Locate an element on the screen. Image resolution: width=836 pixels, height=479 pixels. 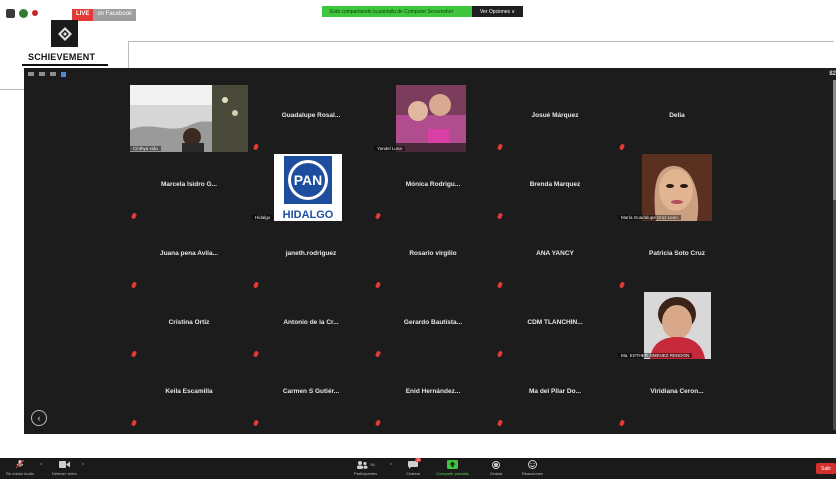
smiley-icon is located at coordinates (532, 464).